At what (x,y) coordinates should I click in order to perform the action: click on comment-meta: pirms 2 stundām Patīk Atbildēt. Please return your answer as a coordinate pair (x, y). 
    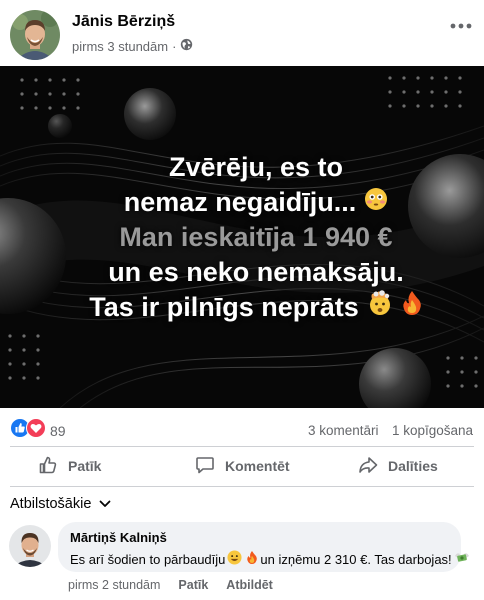
    Looking at the image, I should click on (170, 585).